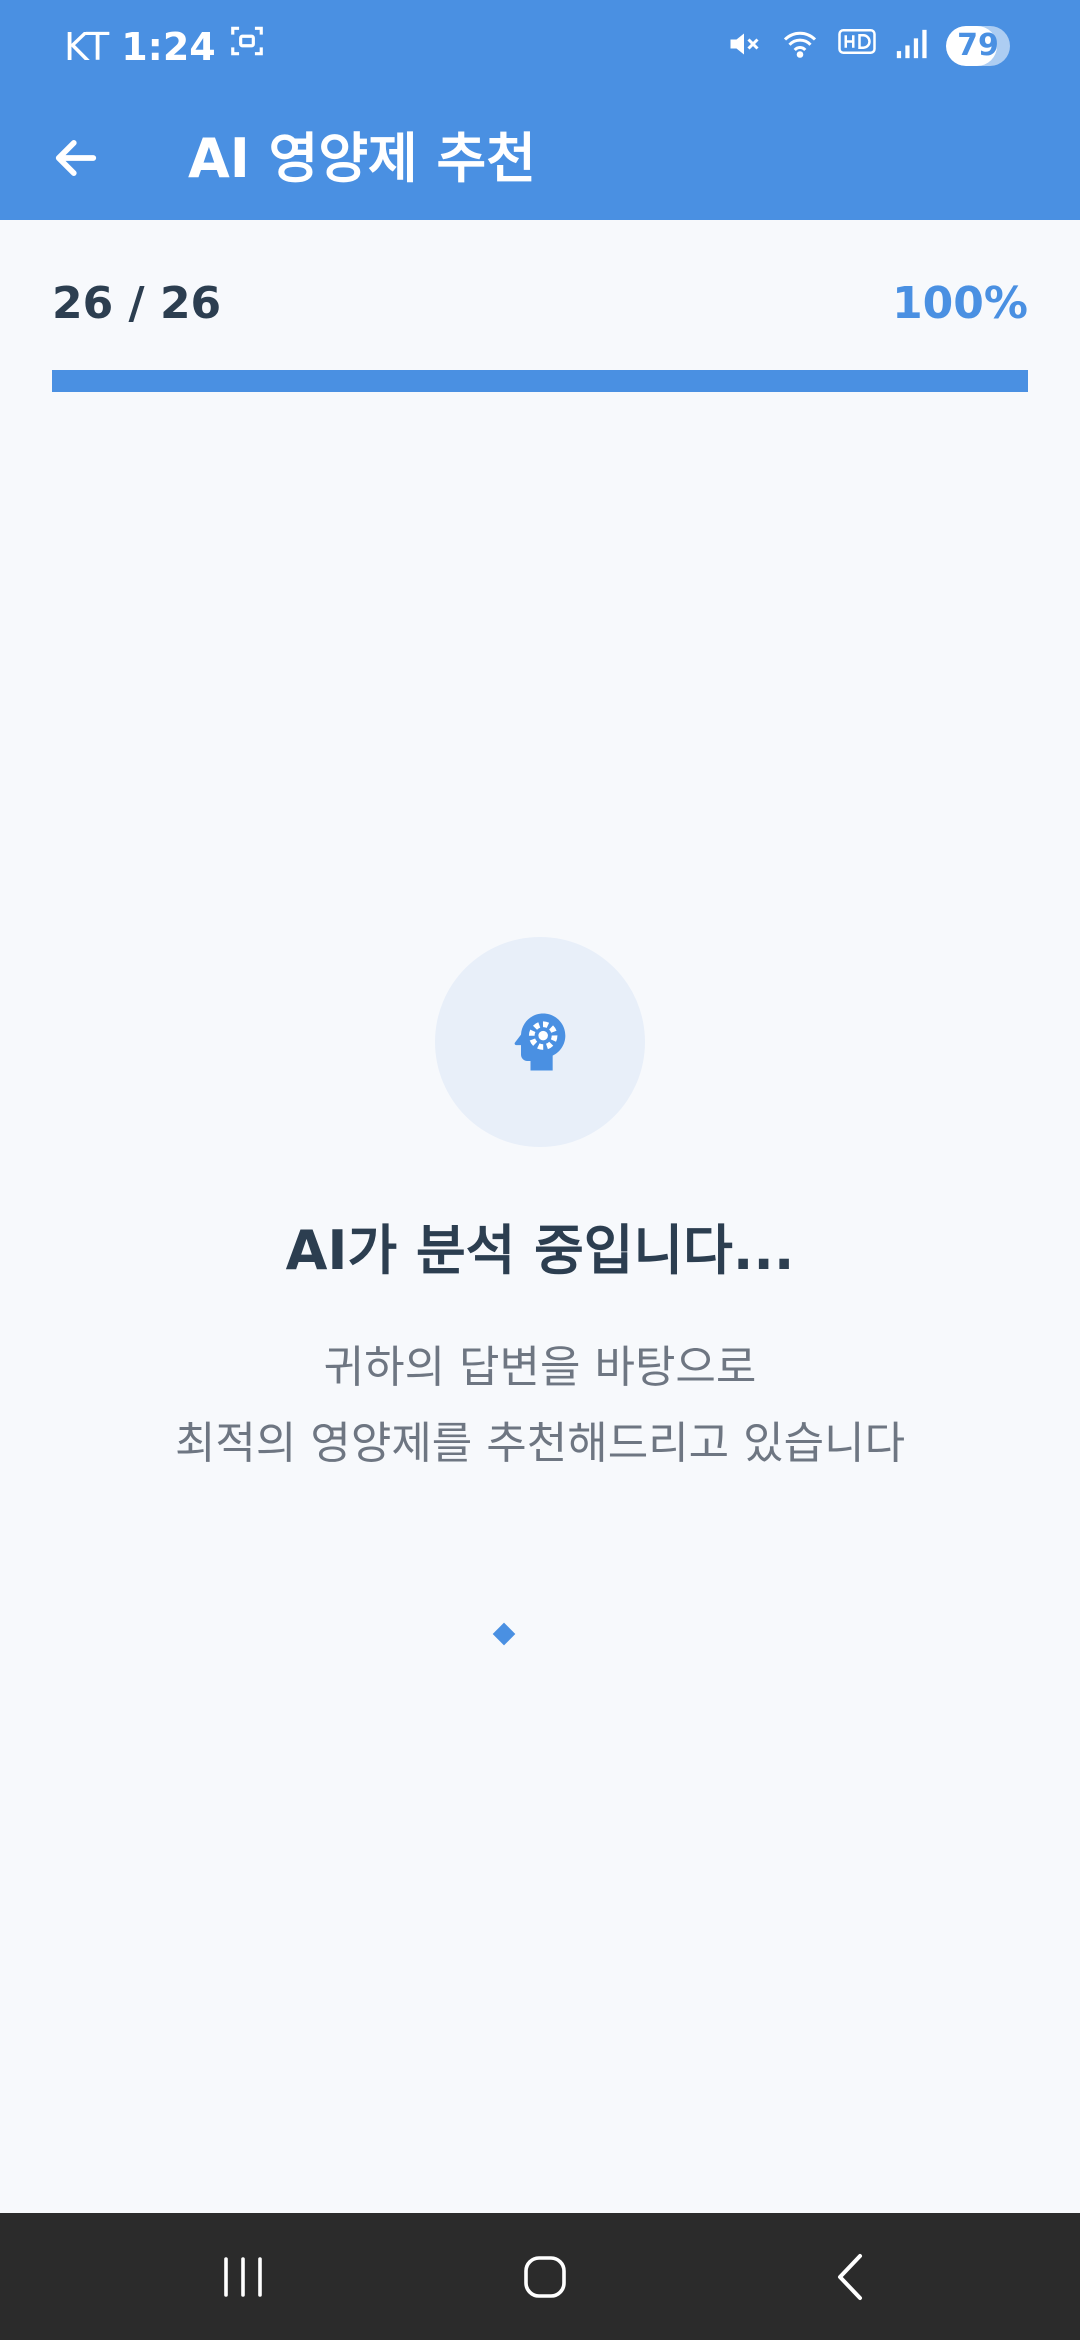 This screenshot has height=2340, width=1080. I want to click on page-title: AI 영양제 추천, so click(362, 158).